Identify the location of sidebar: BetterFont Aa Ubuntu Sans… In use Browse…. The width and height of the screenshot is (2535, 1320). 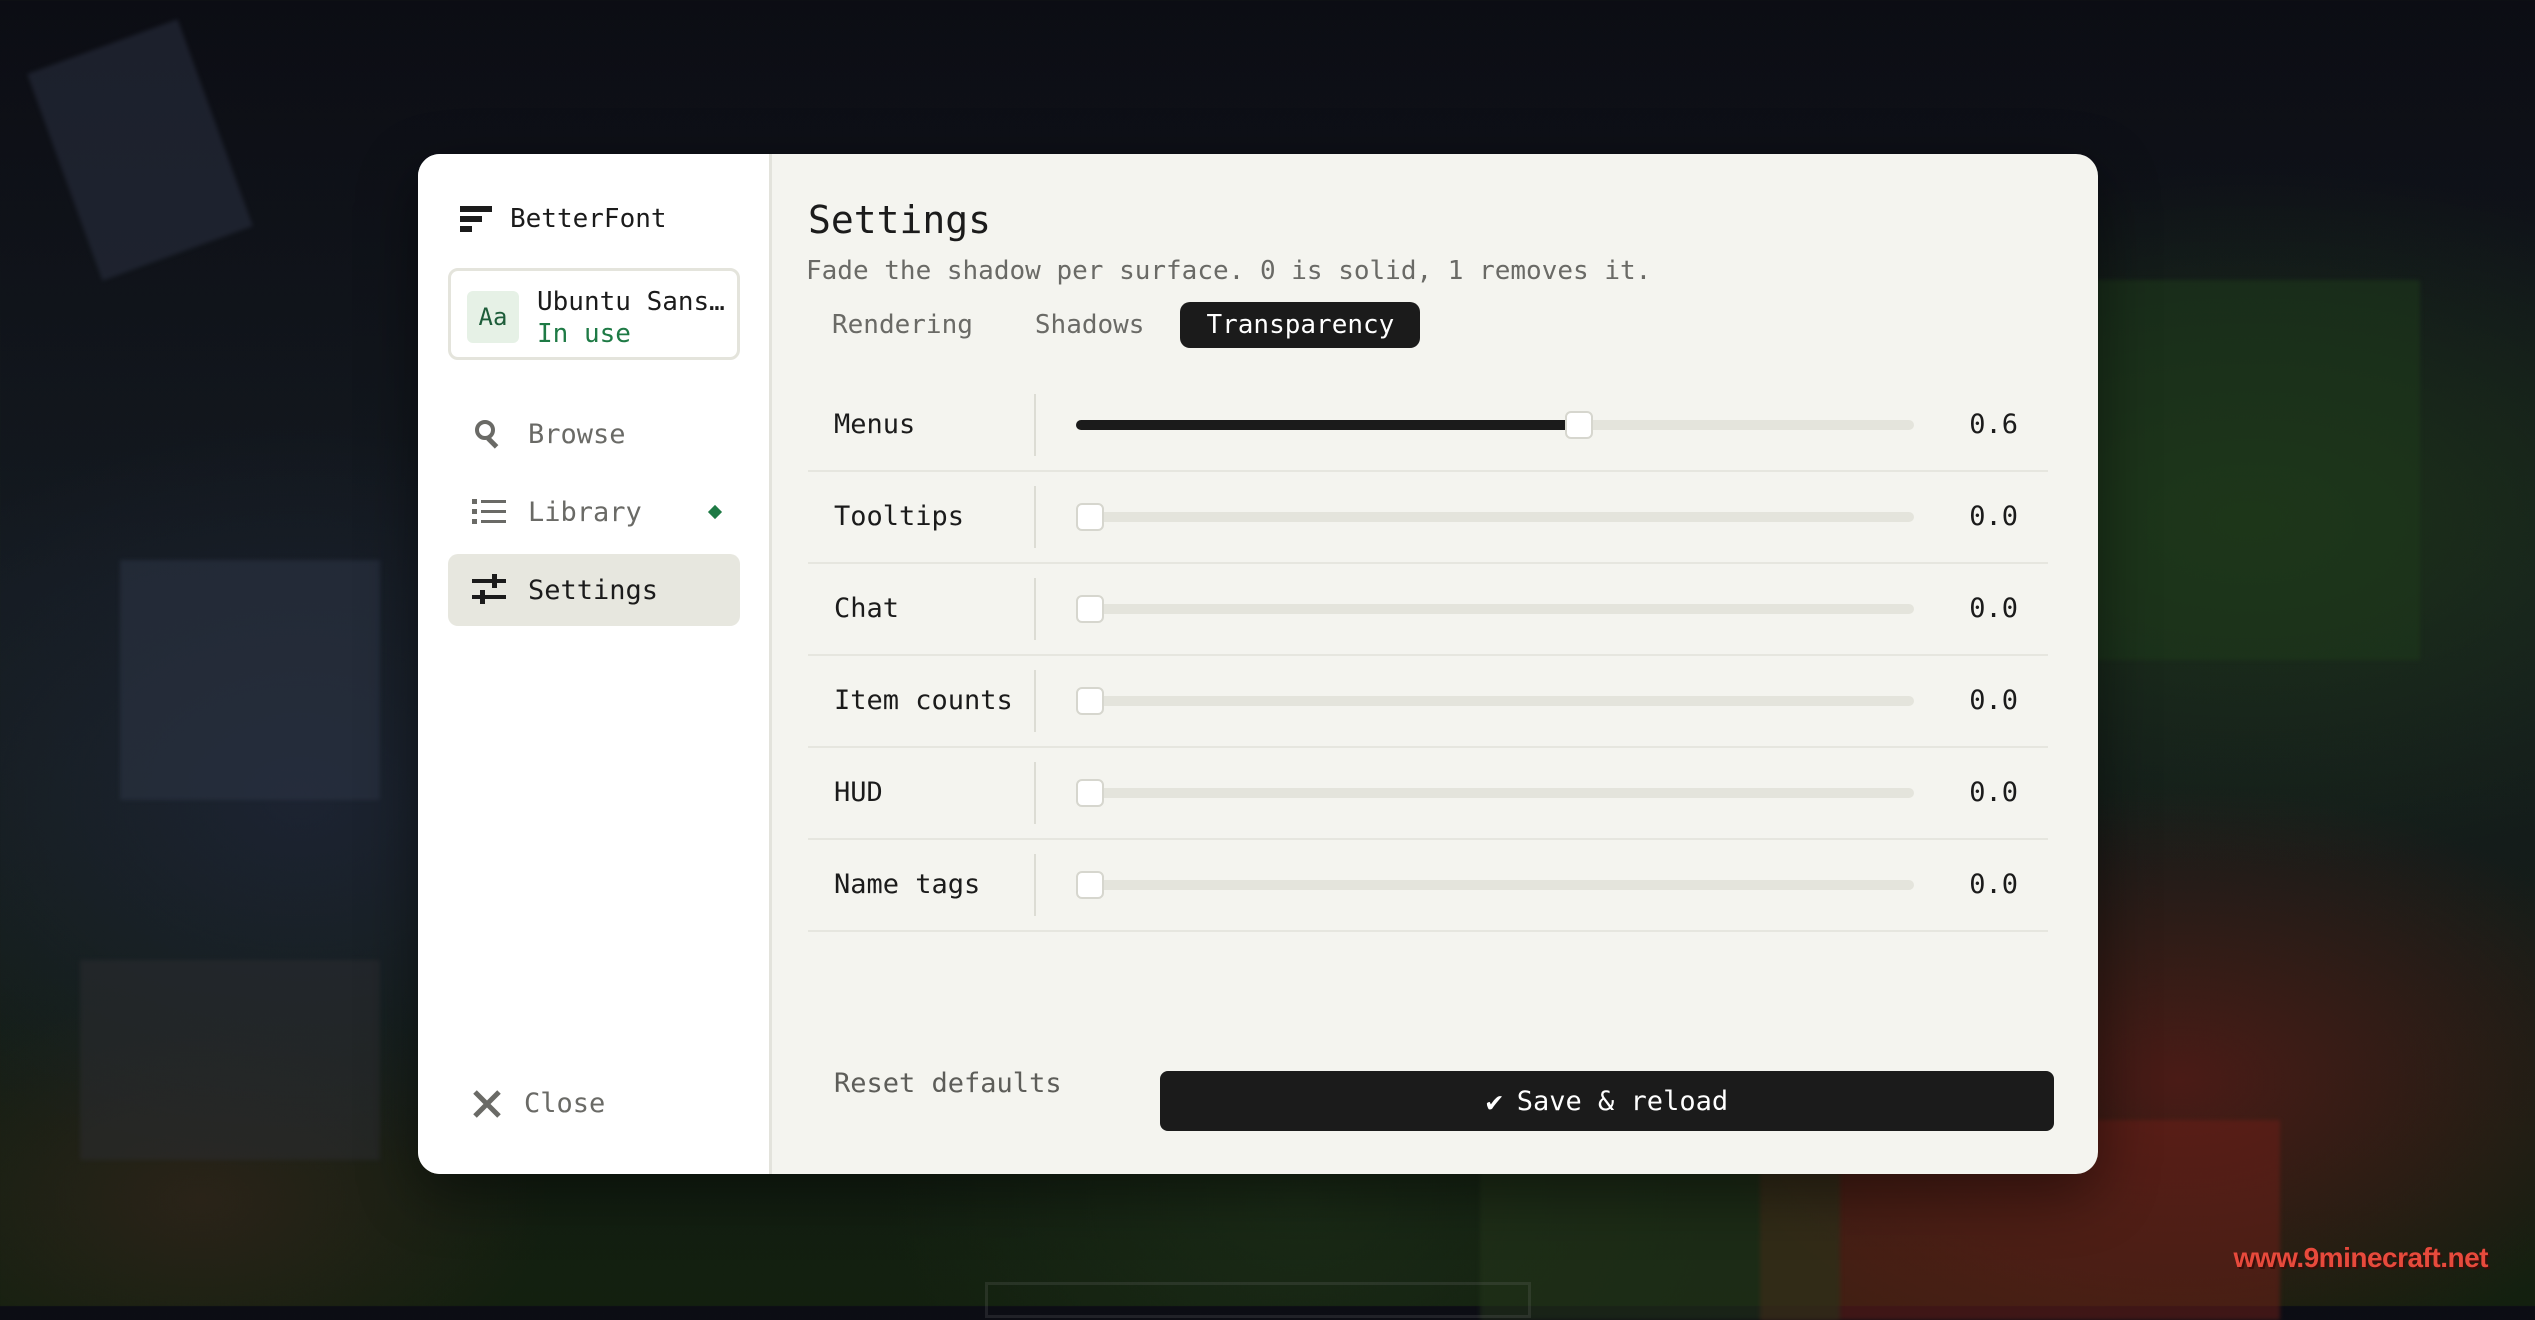
(595, 664).